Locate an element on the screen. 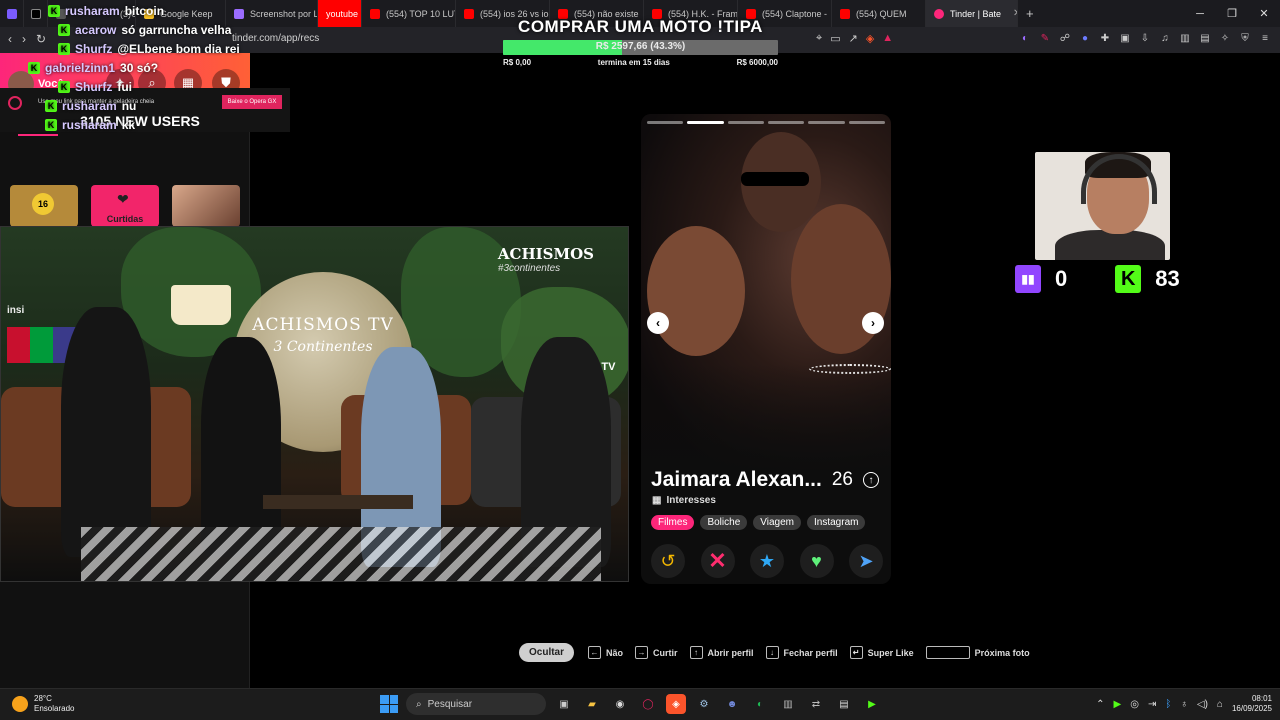 The width and height of the screenshot is (1280, 720). space-key-icon is located at coordinates (947, 652).